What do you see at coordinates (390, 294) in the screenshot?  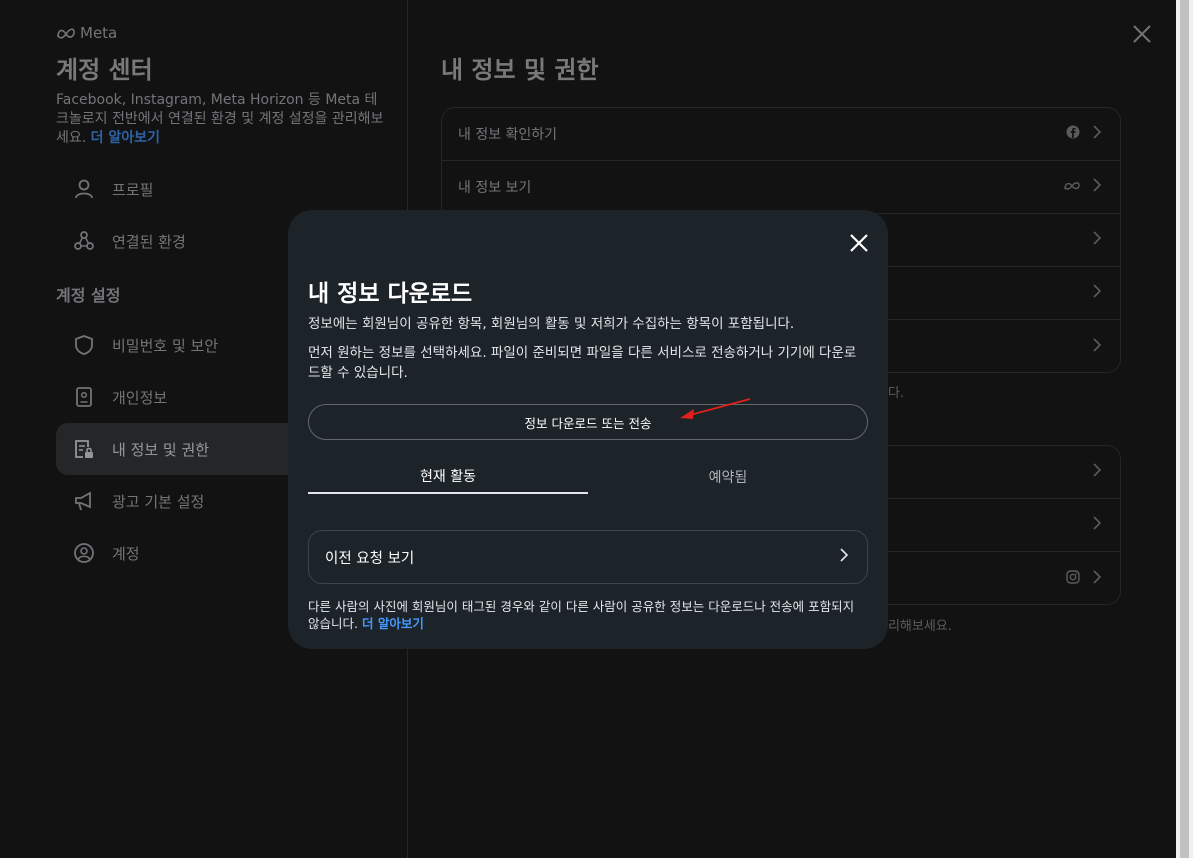 I see `dialog-title: 내 정보 다운로드` at bounding box center [390, 294].